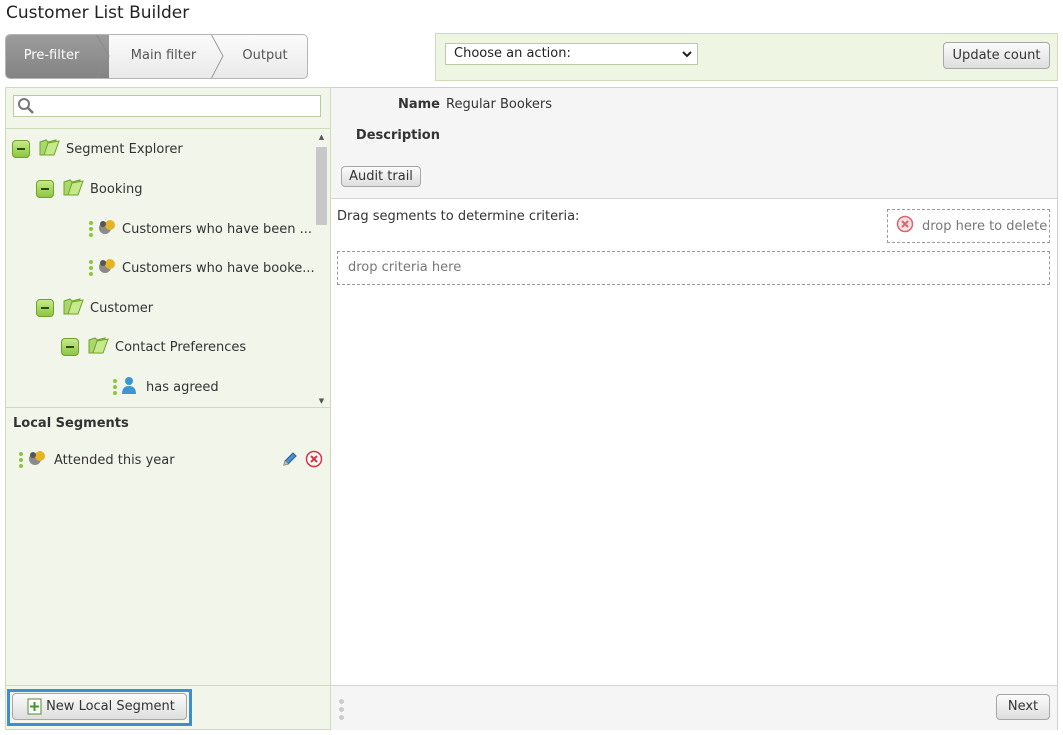 This screenshot has height=735, width=1063. What do you see at coordinates (341, 709) in the screenshot?
I see `resize-handle-icon` at bounding box center [341, 709].